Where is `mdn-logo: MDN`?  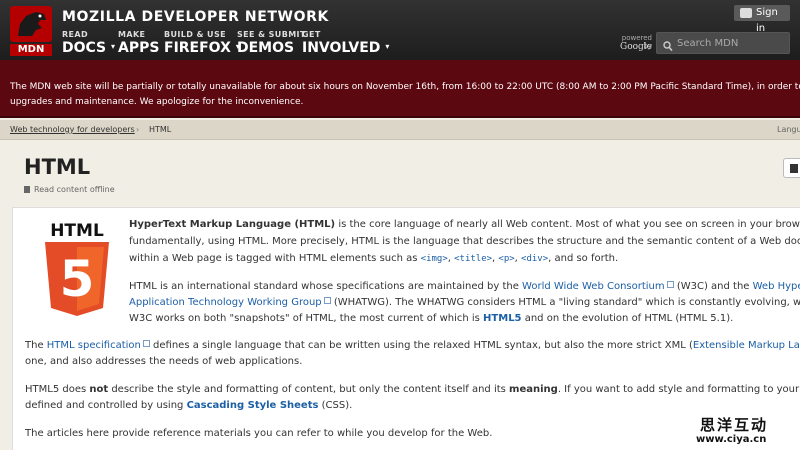
mdn-logo: MDN is located at coordinates (31, 31).